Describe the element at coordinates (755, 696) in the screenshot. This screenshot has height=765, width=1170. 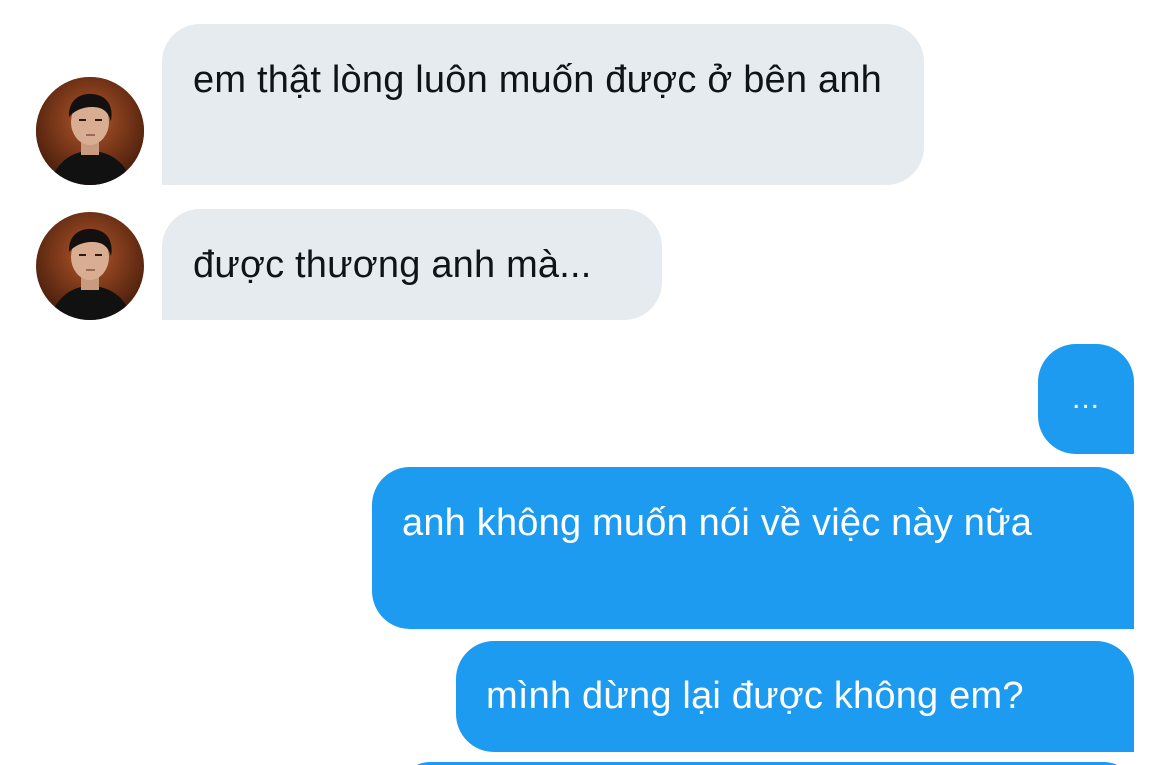
I see `message-text: mình dừng lại được không em?` at that location.